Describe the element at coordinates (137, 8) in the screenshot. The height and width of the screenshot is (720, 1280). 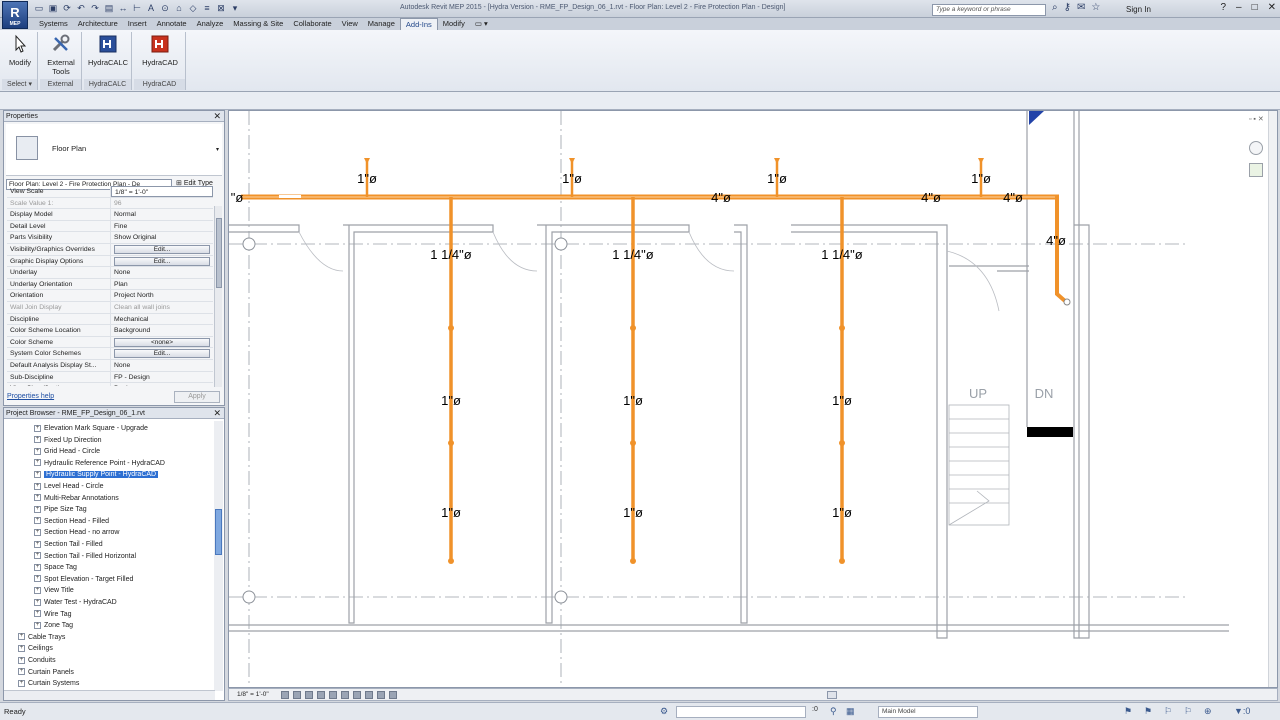
I see `dimension-icon: ⊢` at that location.